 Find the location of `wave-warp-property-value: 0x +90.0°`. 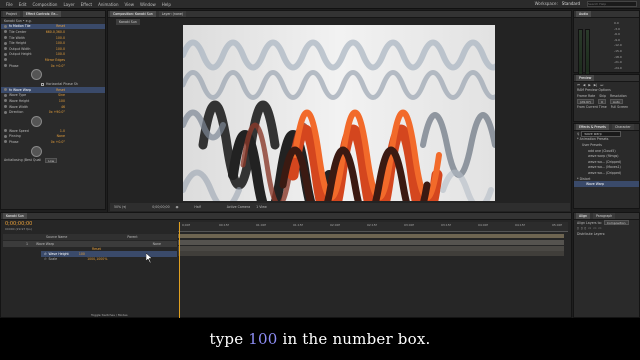

wave-warp-property-value: 0x +90.0° is located at coordinates (57, 112).